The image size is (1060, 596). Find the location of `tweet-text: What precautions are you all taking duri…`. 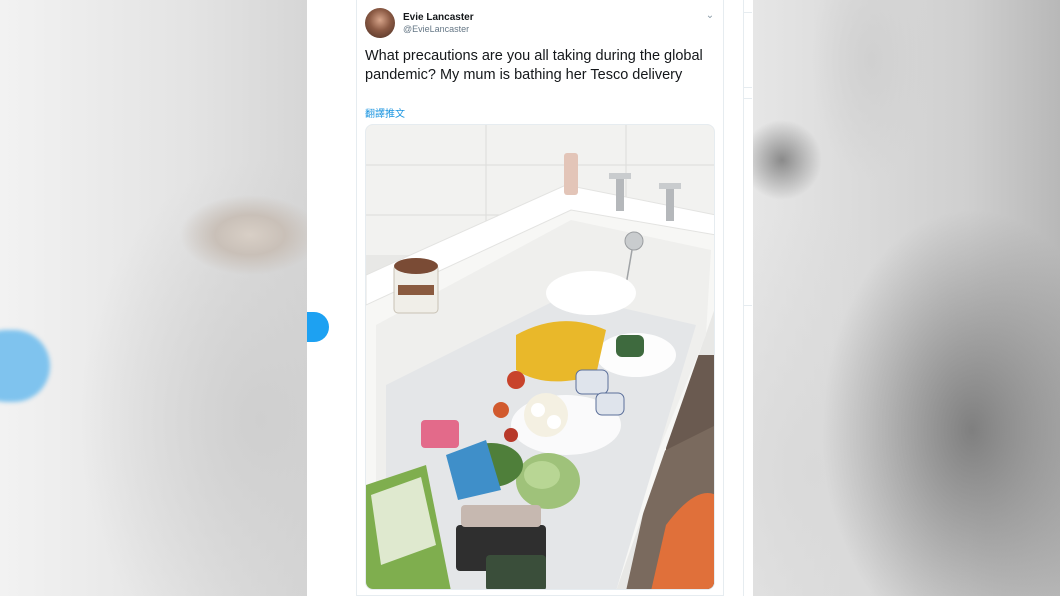

tweet-text: What precautions are you all taking duri… is located at coordinates (534, 65).